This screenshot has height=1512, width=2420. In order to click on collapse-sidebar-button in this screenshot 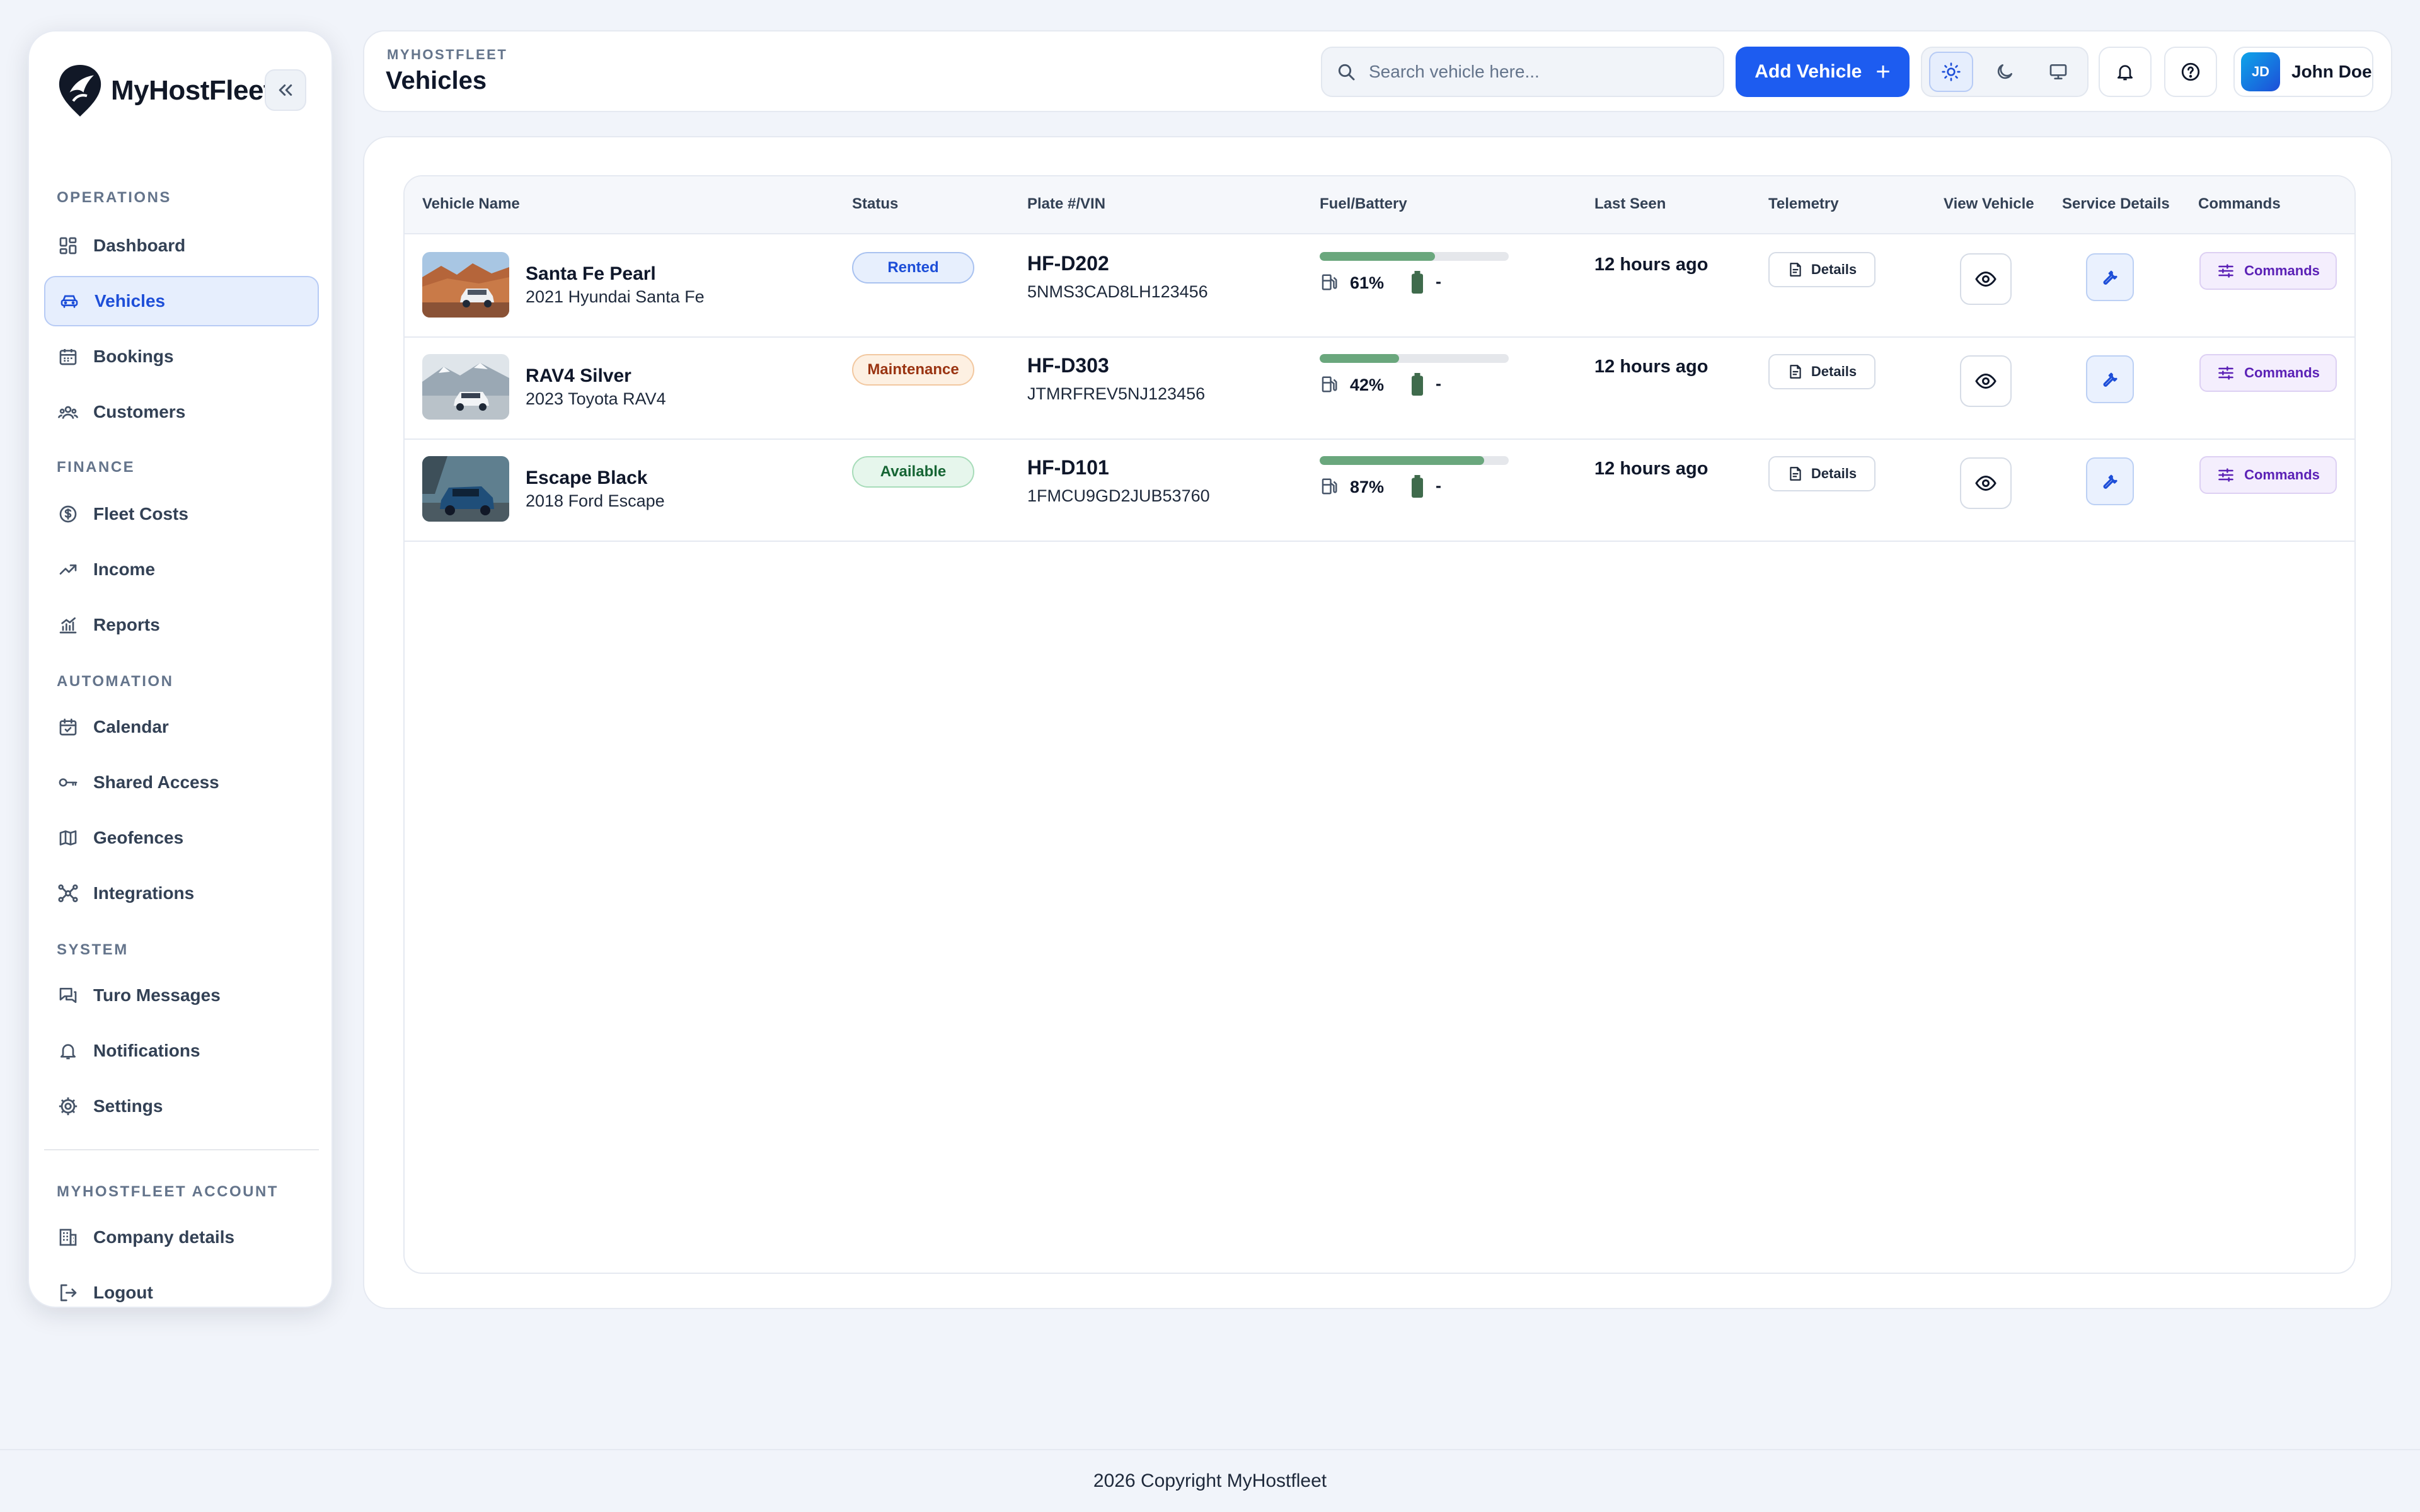, I will do `click(286, 90)`.